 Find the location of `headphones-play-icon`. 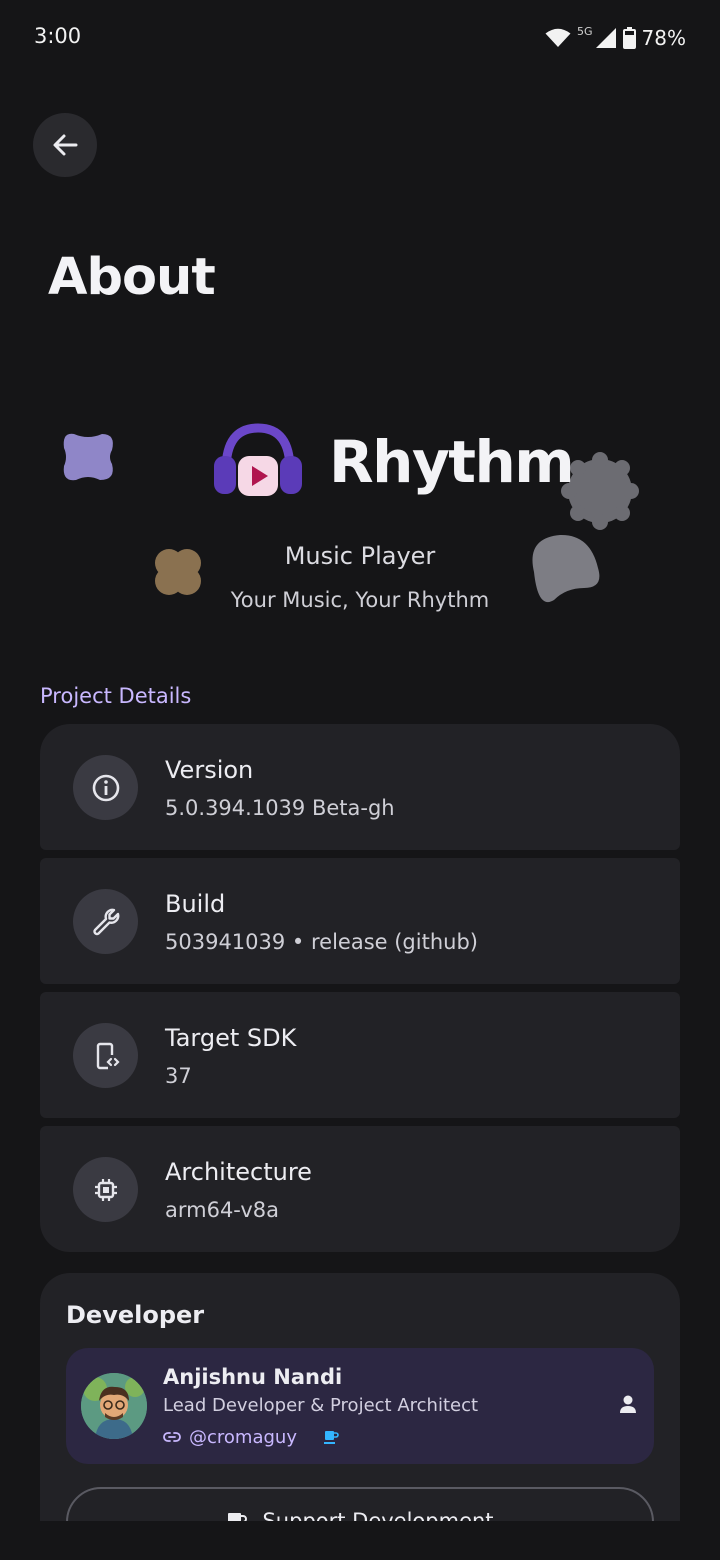

headphones-play-icon is located at coordinates (258, 459).